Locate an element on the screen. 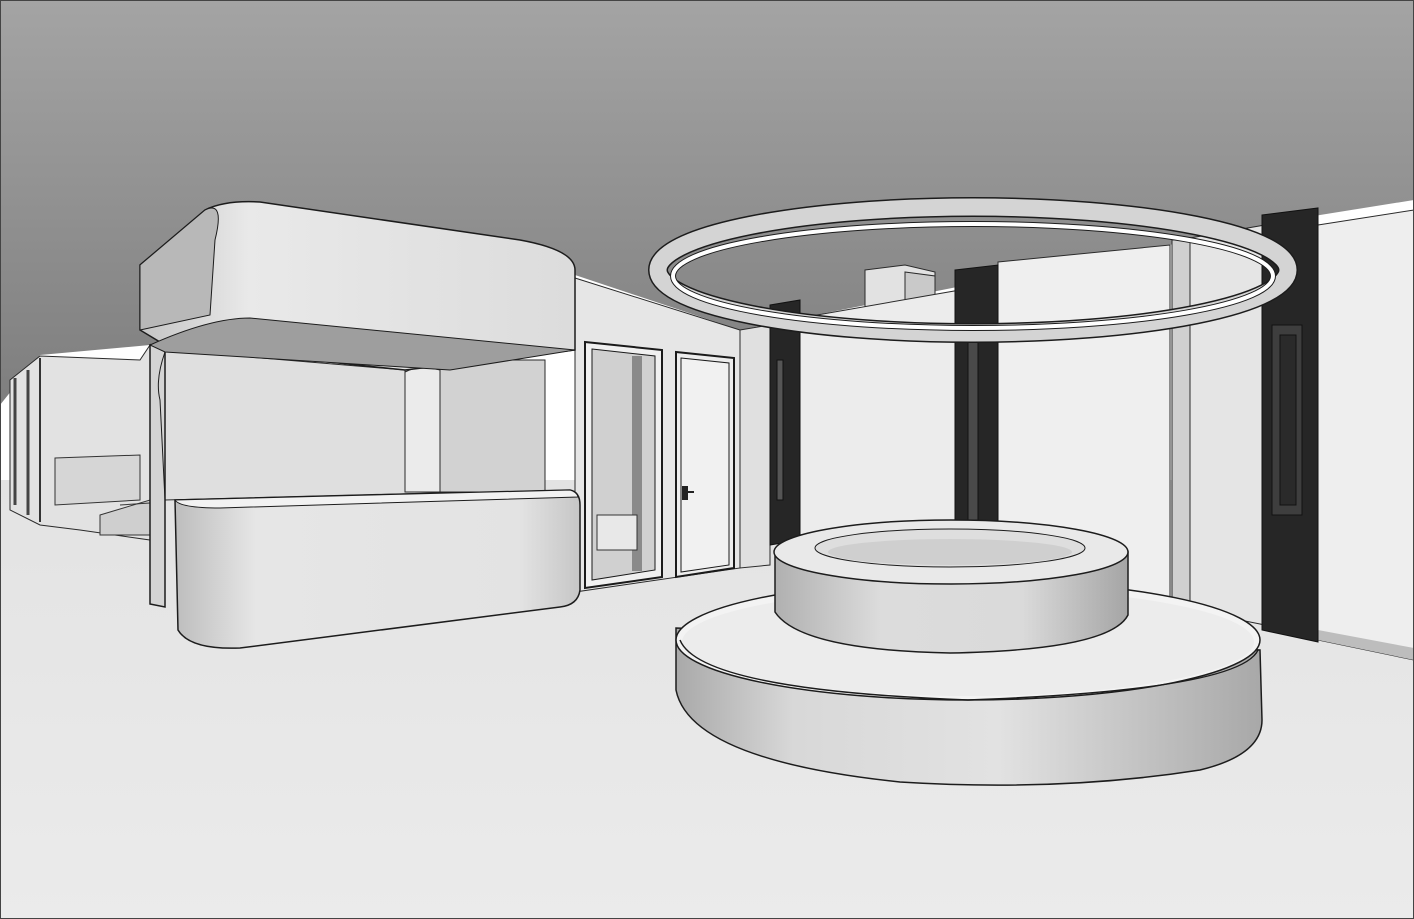 This screenshot has width=1414, height=919. left-pillar is located at coordinates (157, 476).